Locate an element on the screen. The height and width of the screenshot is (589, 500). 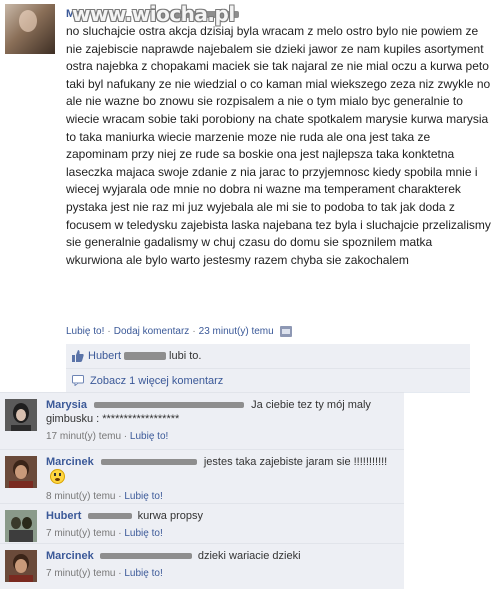
likes-row: Hubert lubi to. is located at coordinates (268, 356).